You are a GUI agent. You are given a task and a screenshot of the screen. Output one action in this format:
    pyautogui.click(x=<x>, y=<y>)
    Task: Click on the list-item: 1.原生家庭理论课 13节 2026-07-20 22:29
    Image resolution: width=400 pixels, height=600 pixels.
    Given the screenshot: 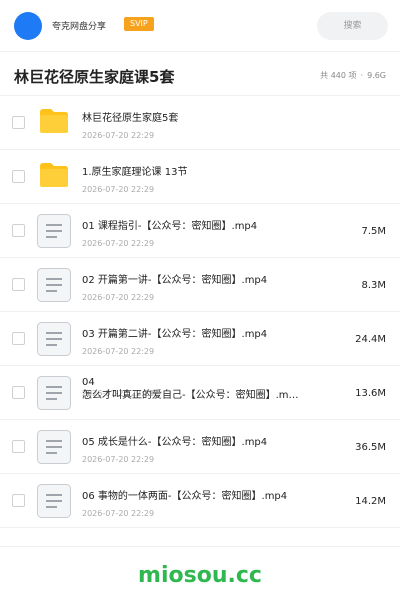 What is the action you would take?
    pyautogui.click(x=200, y=177)
    